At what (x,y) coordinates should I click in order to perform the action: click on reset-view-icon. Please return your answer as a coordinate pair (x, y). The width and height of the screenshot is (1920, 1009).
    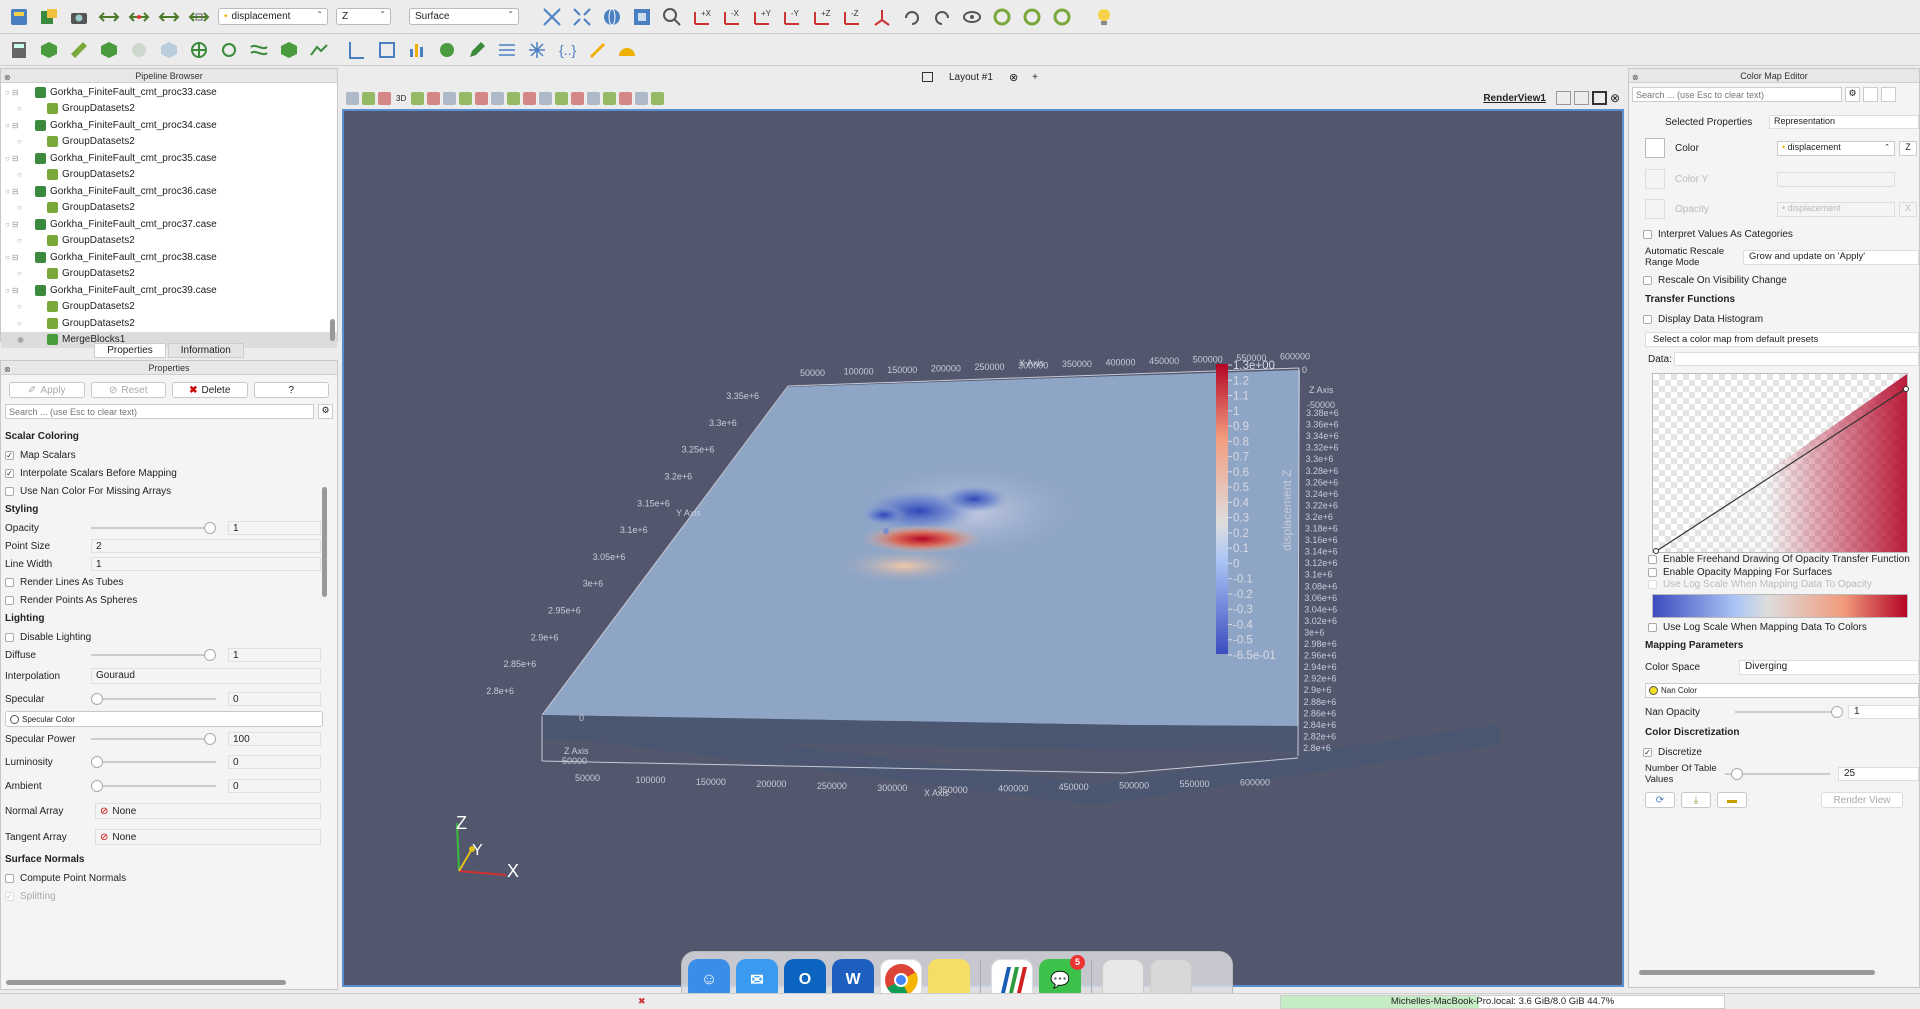
    Looking at the image, I should click on (552, 17).